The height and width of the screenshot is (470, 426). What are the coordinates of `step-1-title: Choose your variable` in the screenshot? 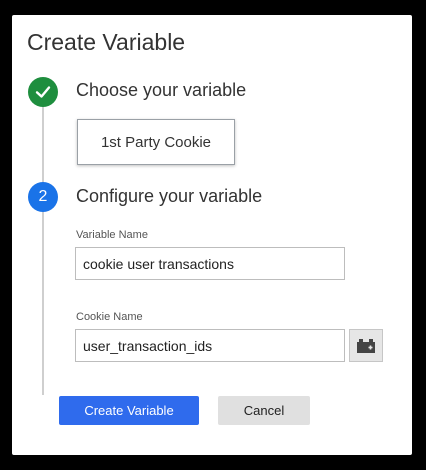 It's located at (161, 90).